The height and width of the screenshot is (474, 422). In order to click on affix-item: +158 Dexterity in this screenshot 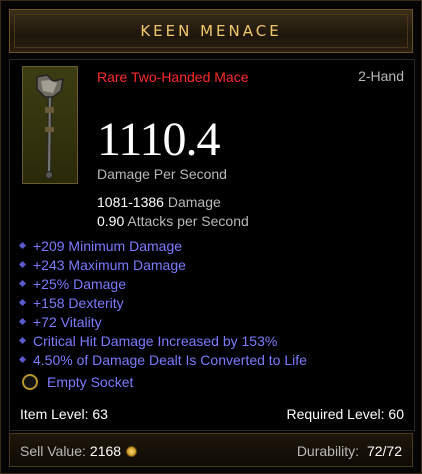, I will do `click(162, 302)`.